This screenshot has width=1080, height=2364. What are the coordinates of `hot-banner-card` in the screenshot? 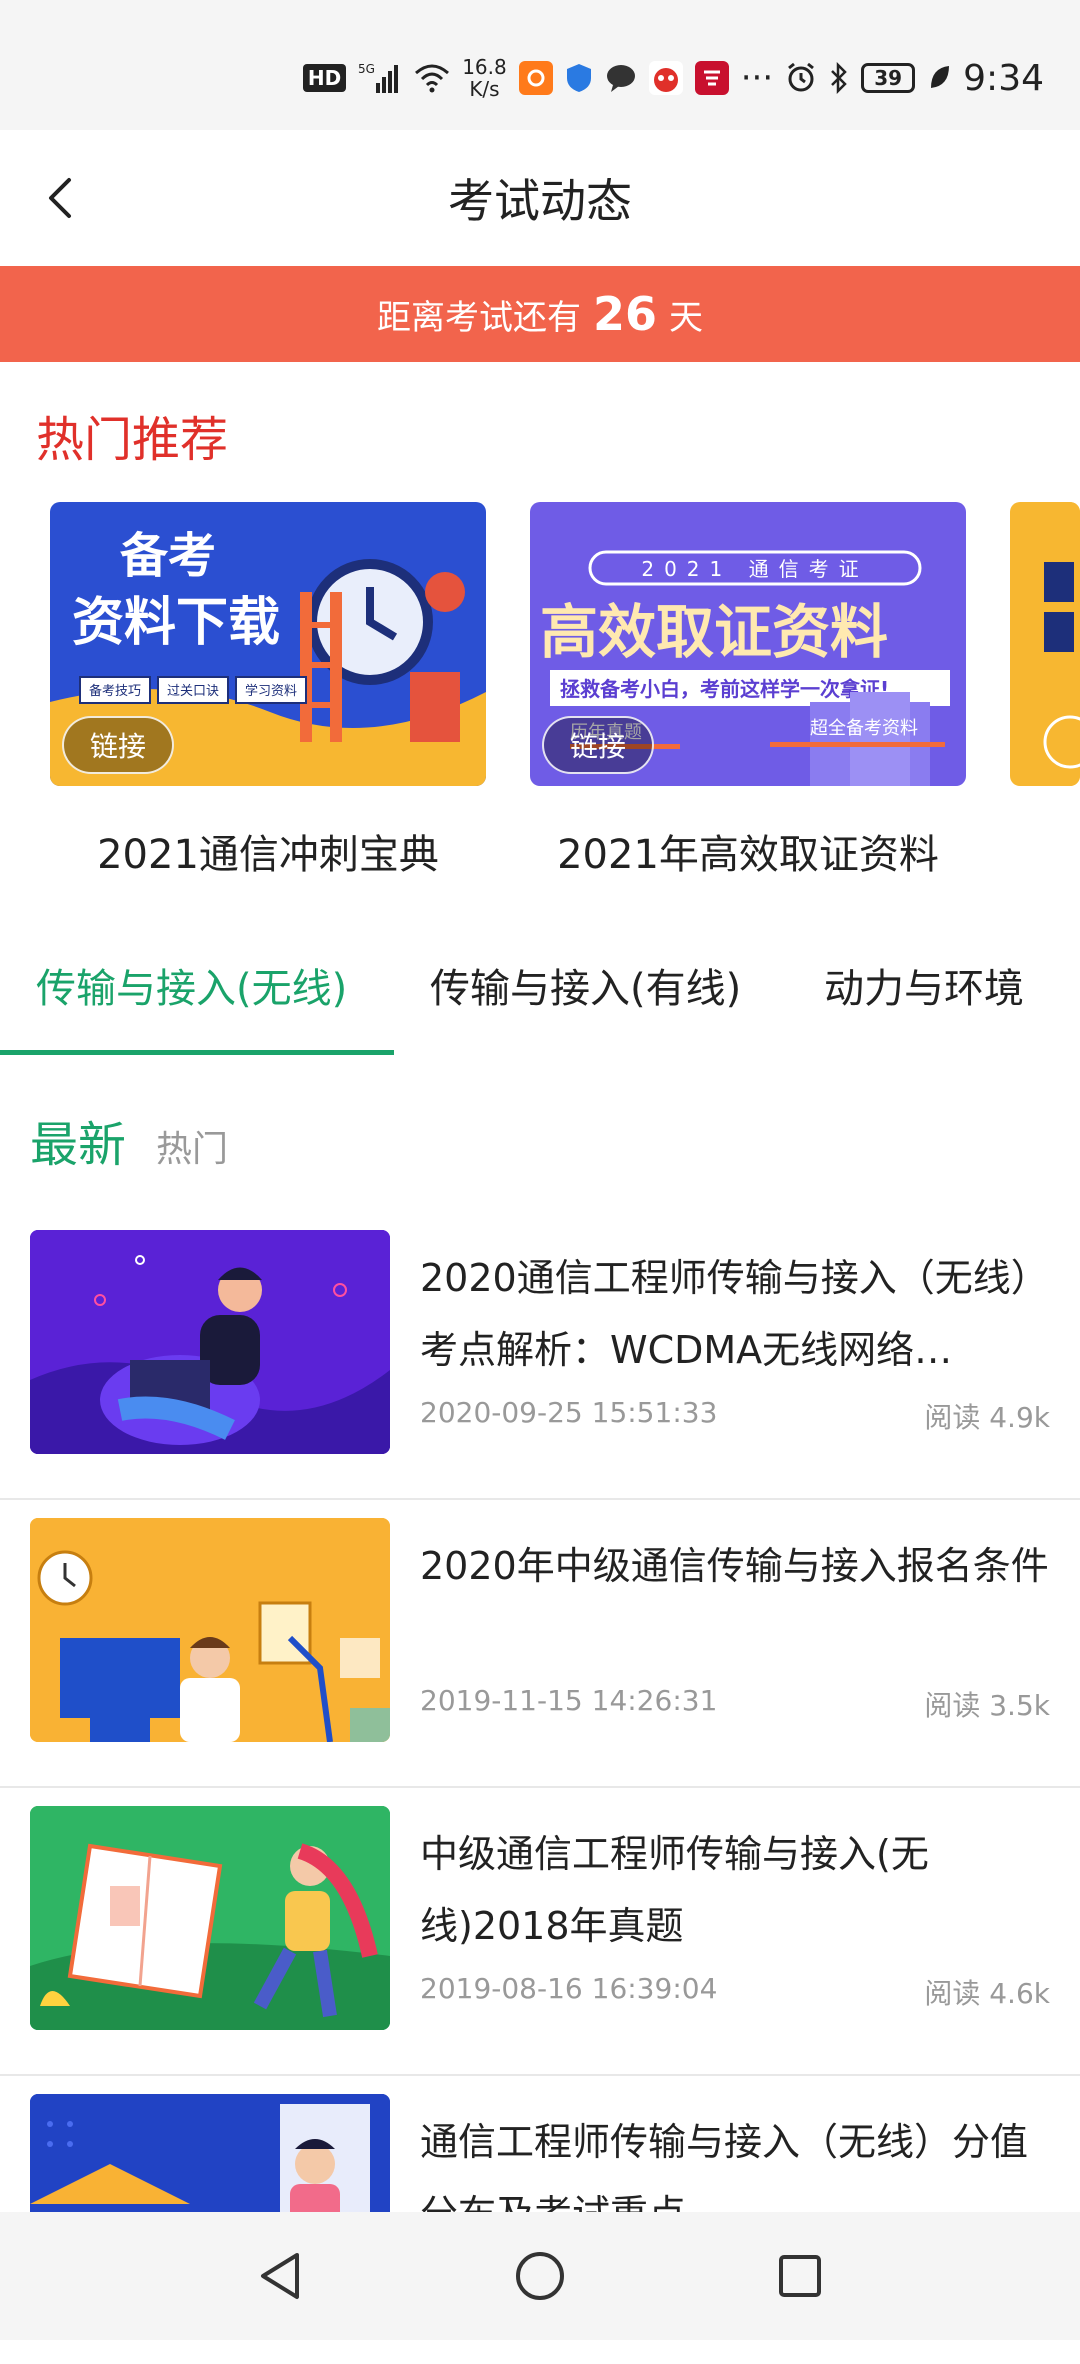 It's located at (1045, 644).